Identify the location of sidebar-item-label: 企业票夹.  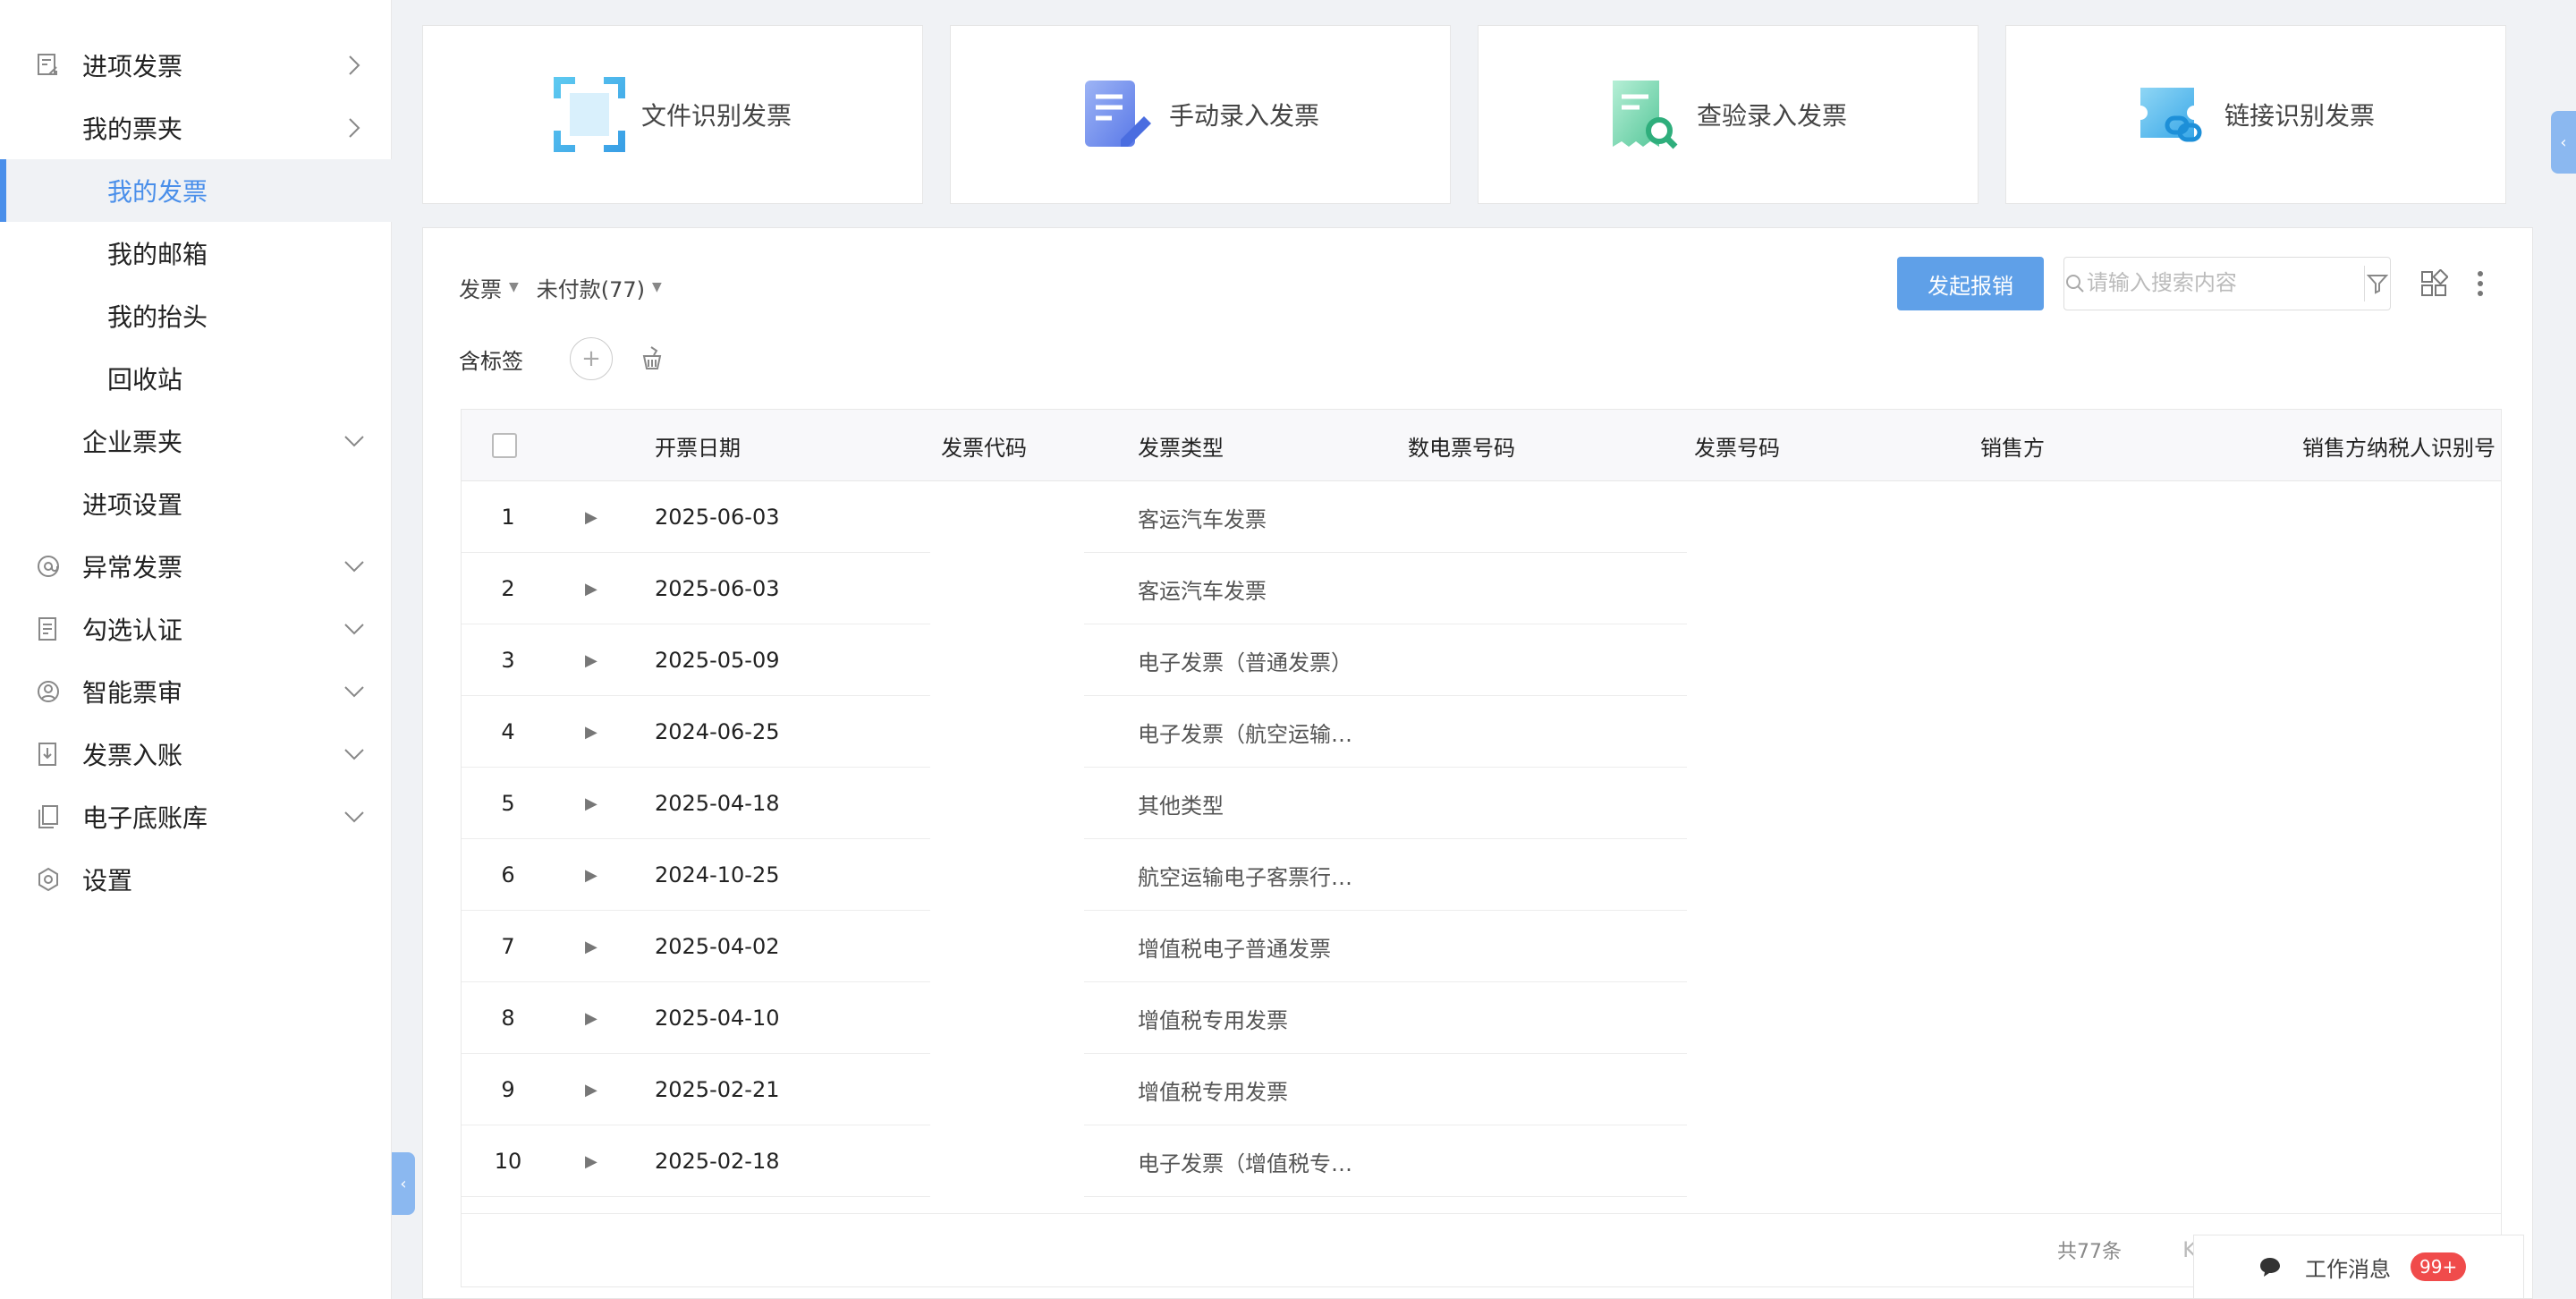
(132, 442).